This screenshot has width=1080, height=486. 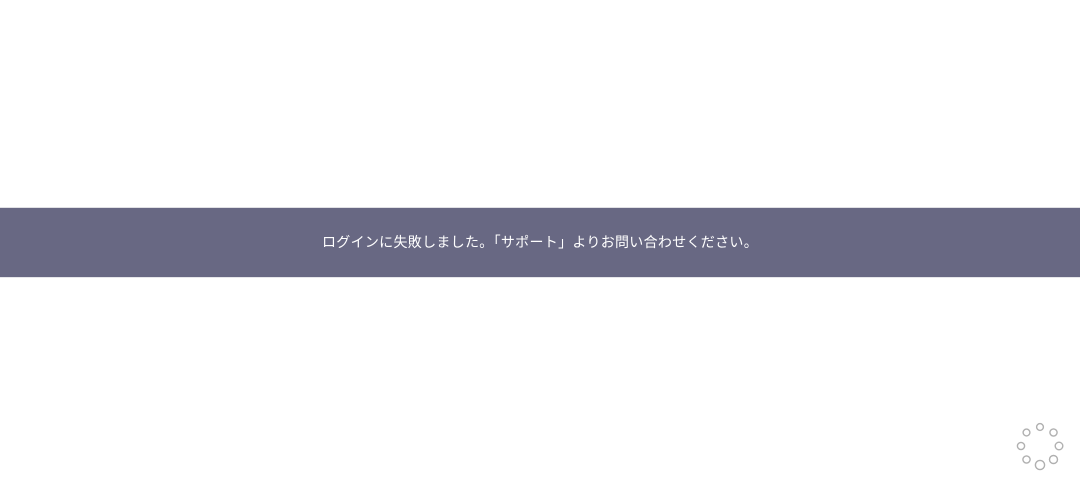 I want to click on login-error-banner: ログインに失敗しました。「サポート」よりお問い合わせください。, so click(x=540, y=242).